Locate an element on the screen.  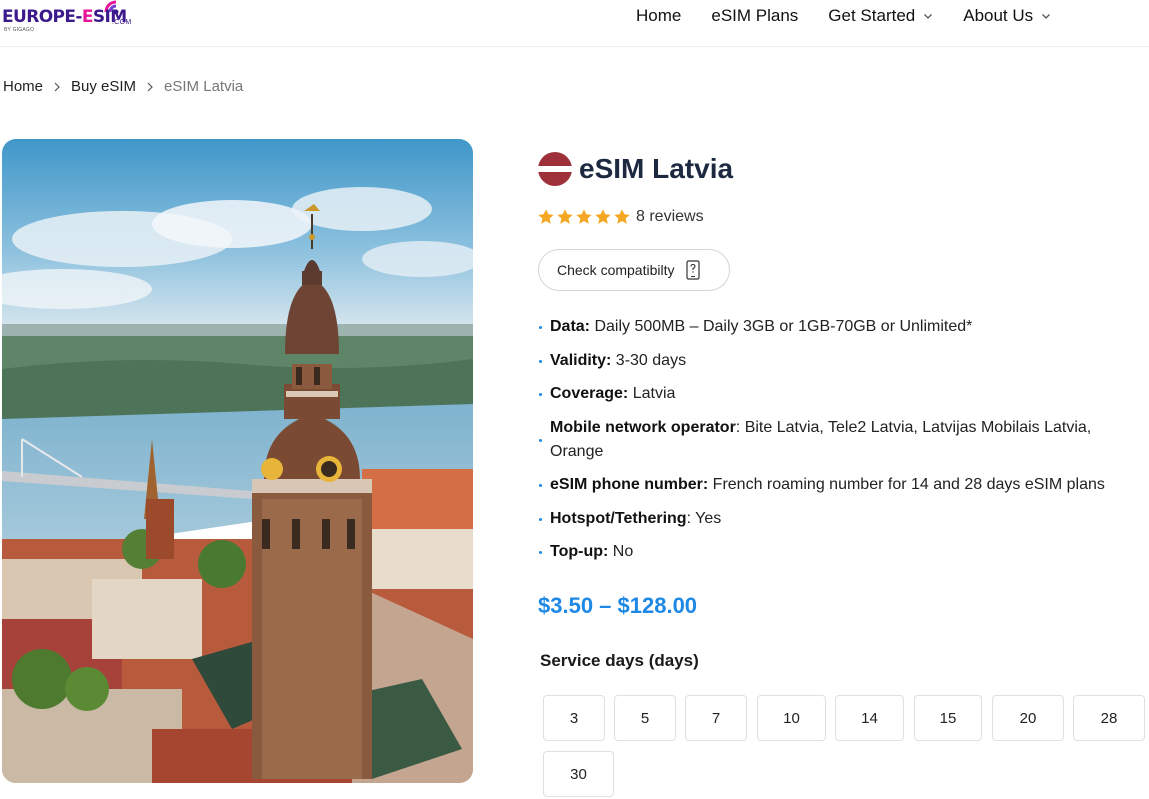
latvia-flag-icon is located at coordinates (555, 169).